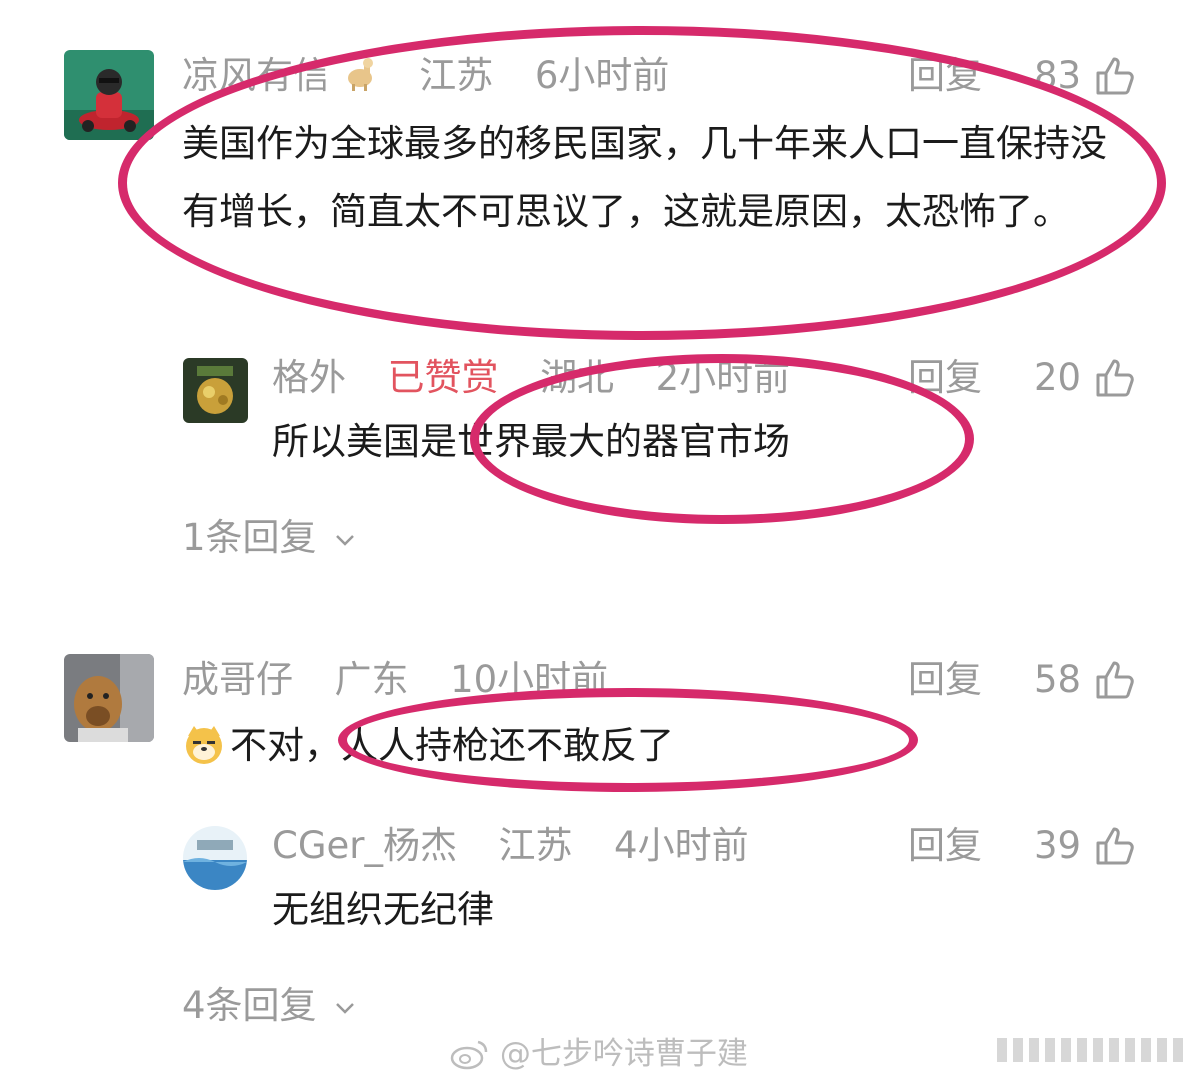 Image resolution: width=1201 pixels, height=1080 pixels. Describe the element at coordinates (249, 537) in the screenshot. I see `expand-replies-1-label: 1条回复` at that location.